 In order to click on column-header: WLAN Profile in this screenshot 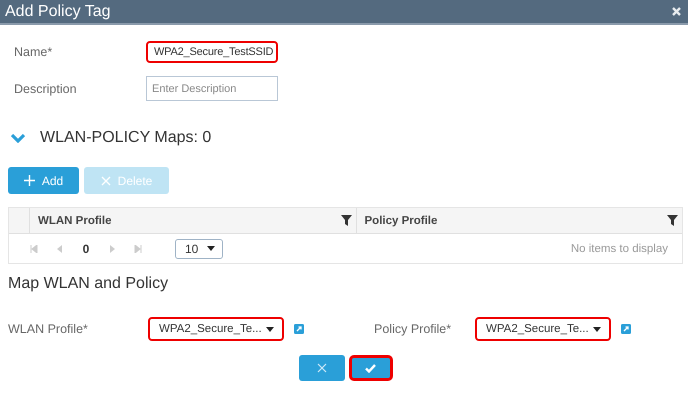, I will do `click(193, 220)`.